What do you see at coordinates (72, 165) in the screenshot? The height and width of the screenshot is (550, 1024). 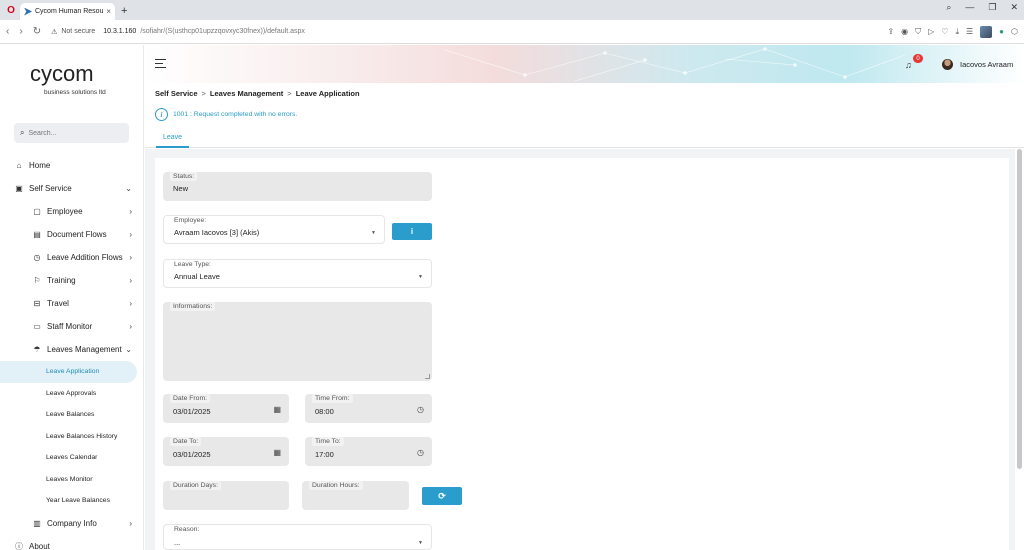 I see `sidebar-item-home: ⌂ Home` at bounding box center [72, 165].